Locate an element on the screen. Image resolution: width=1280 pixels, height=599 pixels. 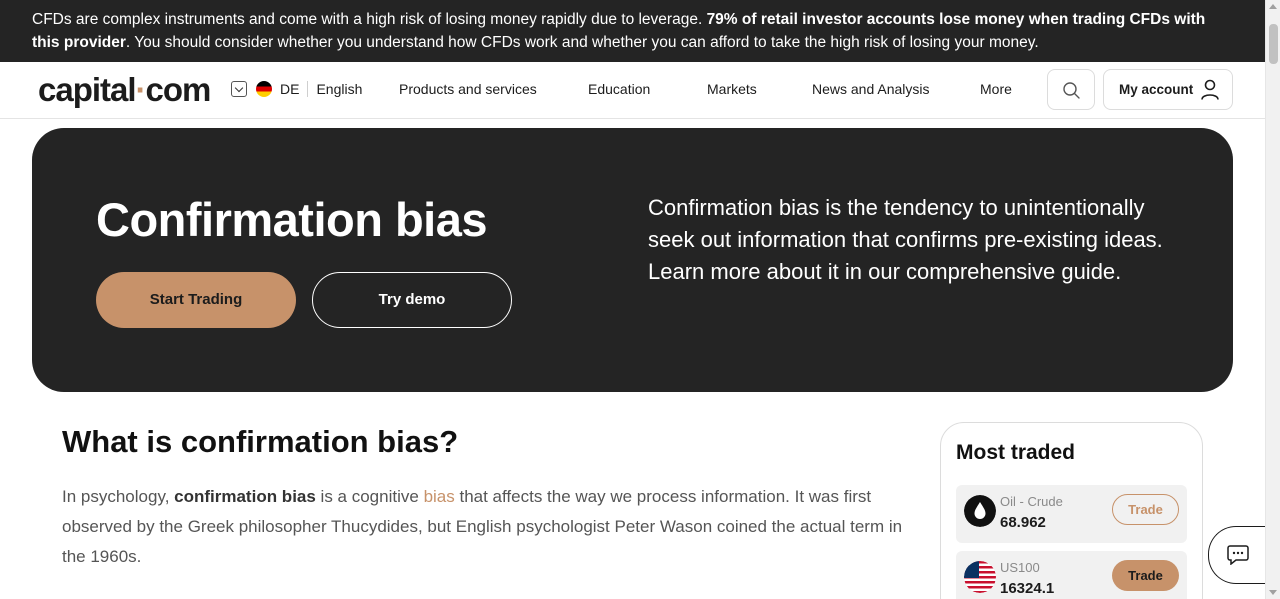
language-label: English is located at coordinates (339, 89).